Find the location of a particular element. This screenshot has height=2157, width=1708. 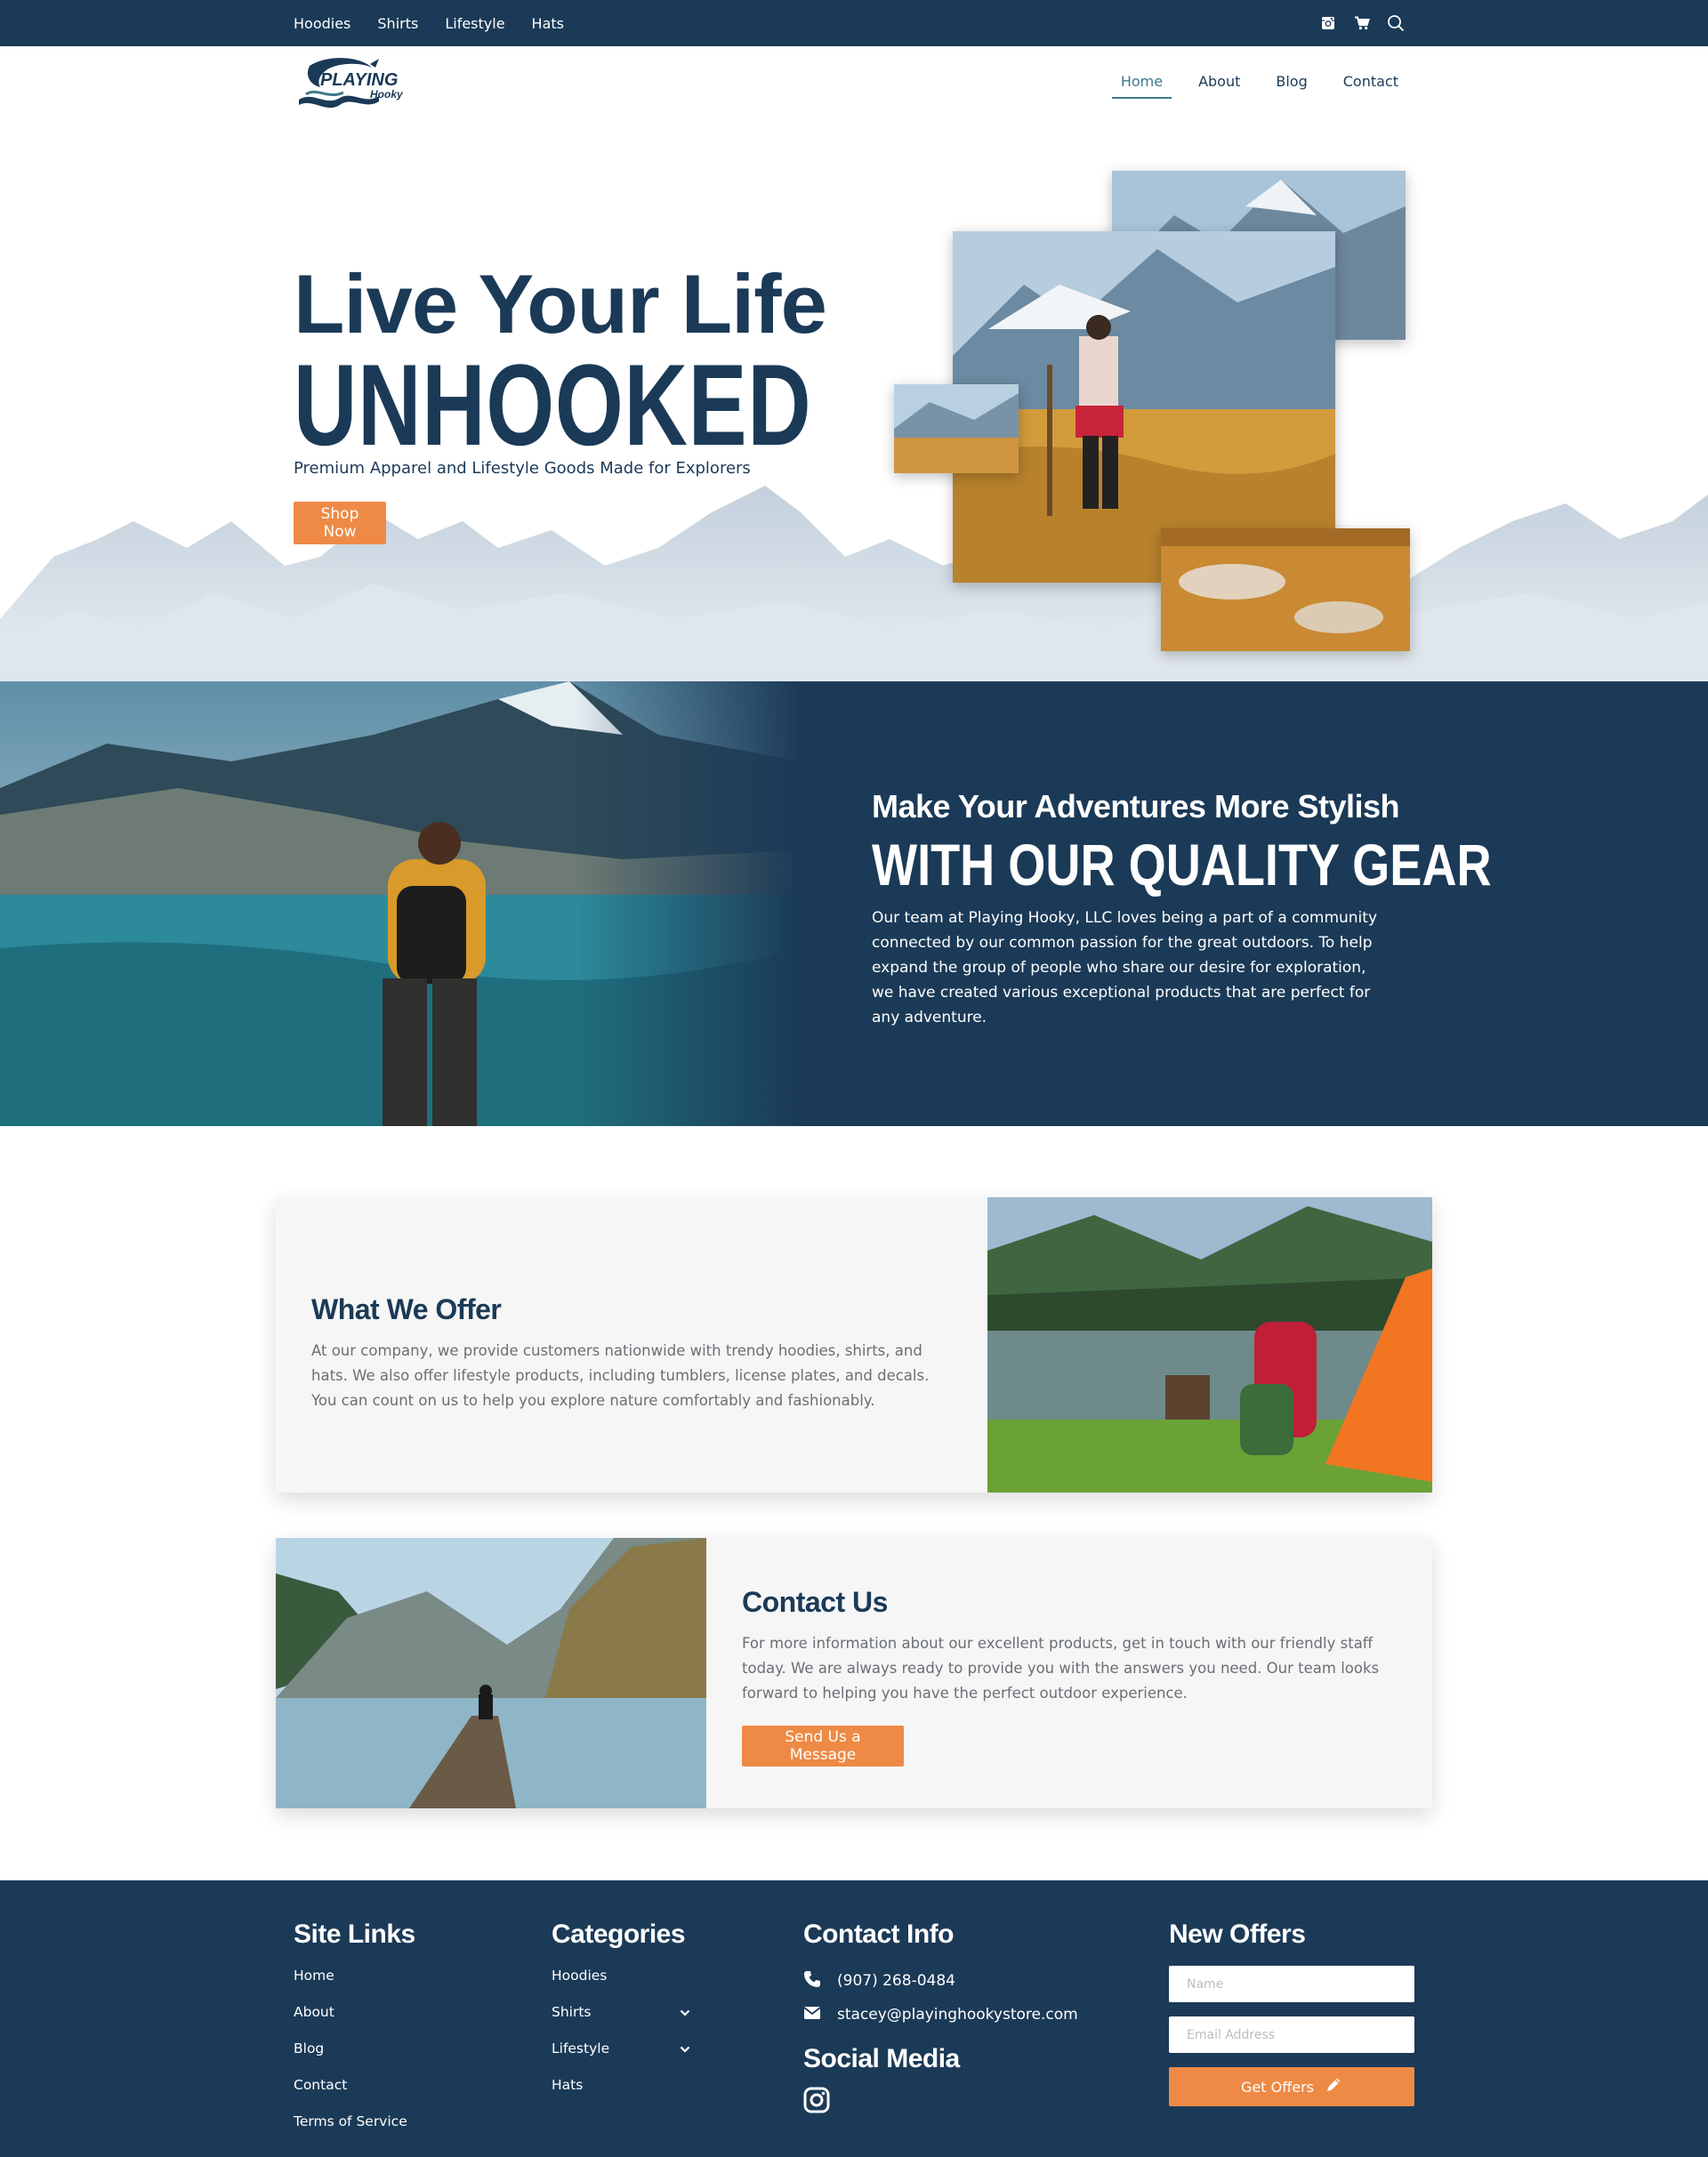

site-links-title: Site Links is located at coordinates (354, 1934).